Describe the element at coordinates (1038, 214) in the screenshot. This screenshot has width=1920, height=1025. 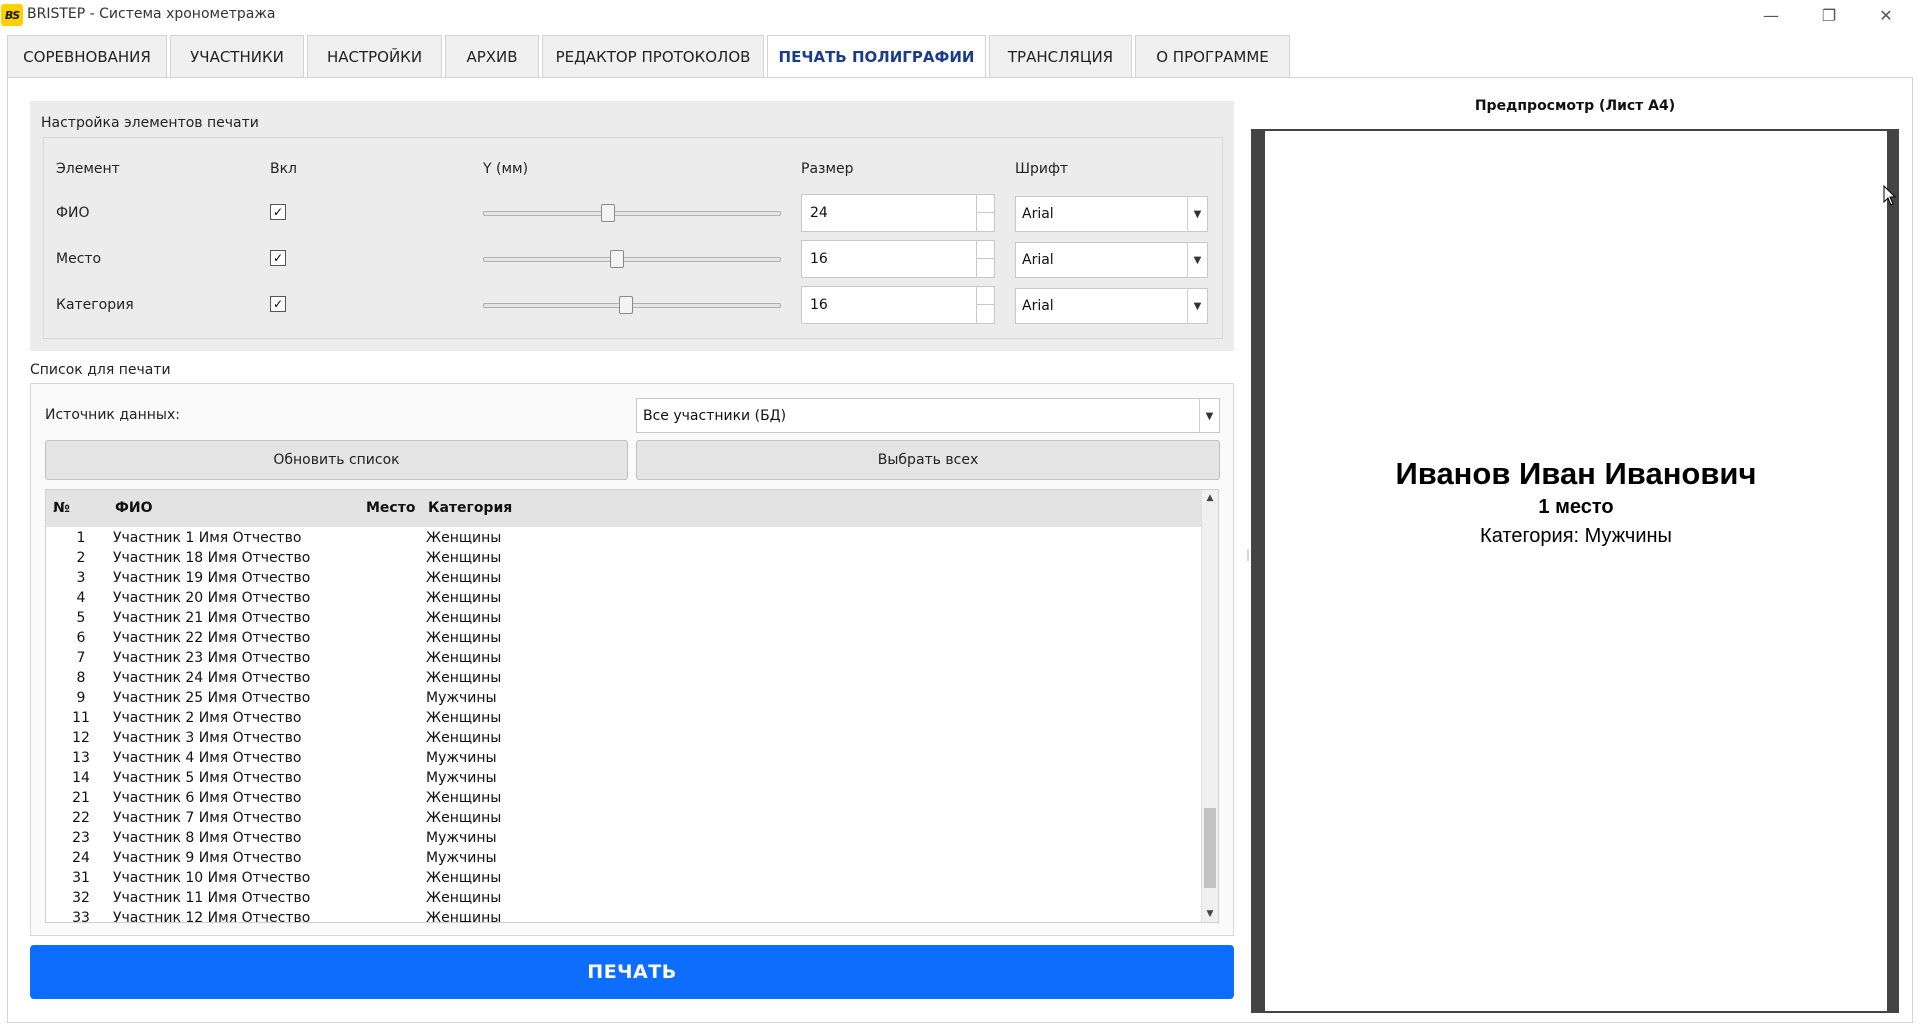
I see `name-font-value: Arial` at that location.